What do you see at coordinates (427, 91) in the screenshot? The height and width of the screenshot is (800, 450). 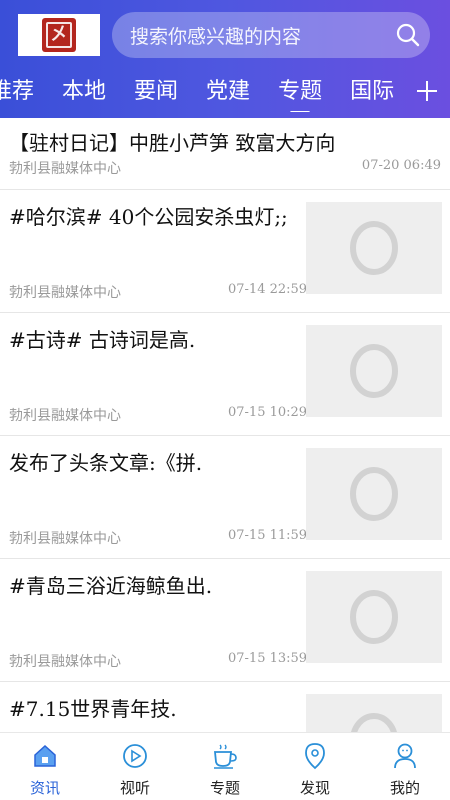 I see `add-channel-icon` at bounding box center [427, 91].